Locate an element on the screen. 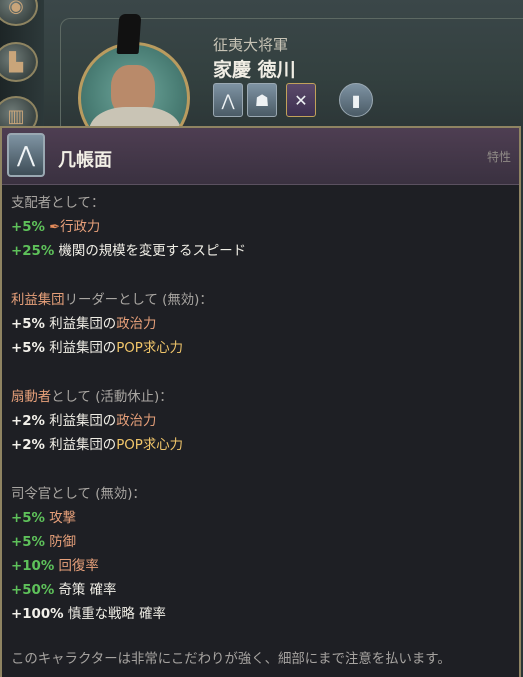 The height and width of the screenshot is (677, 523). trait-candles: ▮ is located at coordinates (356, 100).